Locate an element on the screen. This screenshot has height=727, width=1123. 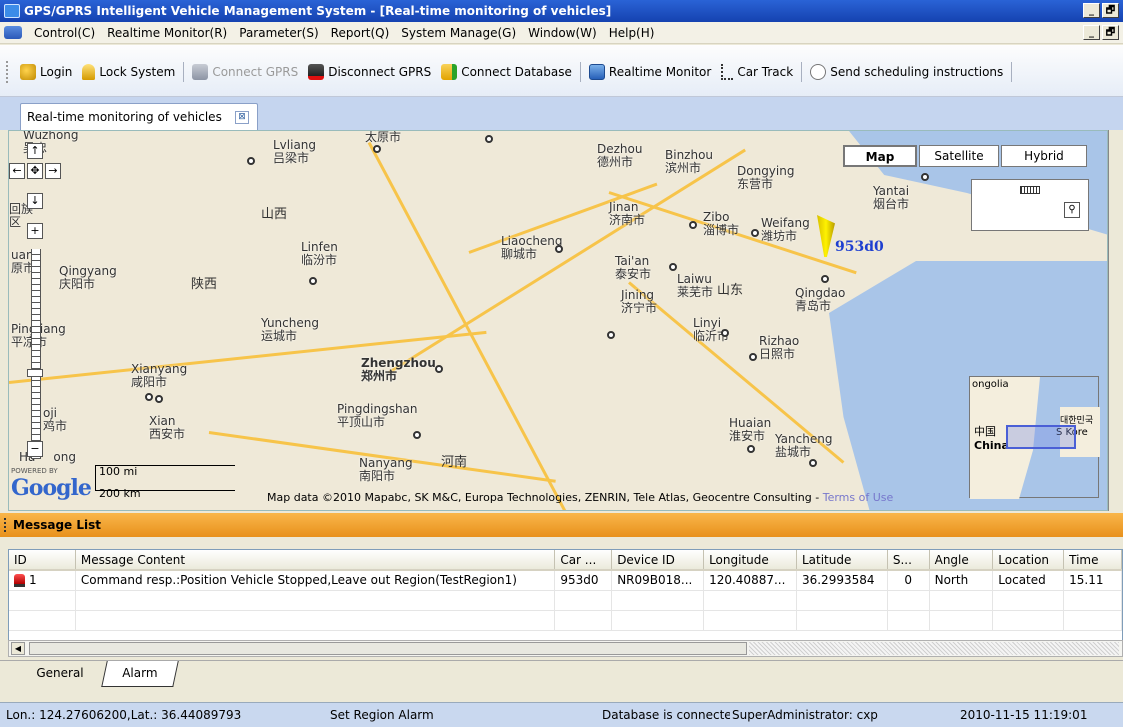
menu-realtime-monitor: Realtime Monitor(R) is located at coordinates (167, 33).